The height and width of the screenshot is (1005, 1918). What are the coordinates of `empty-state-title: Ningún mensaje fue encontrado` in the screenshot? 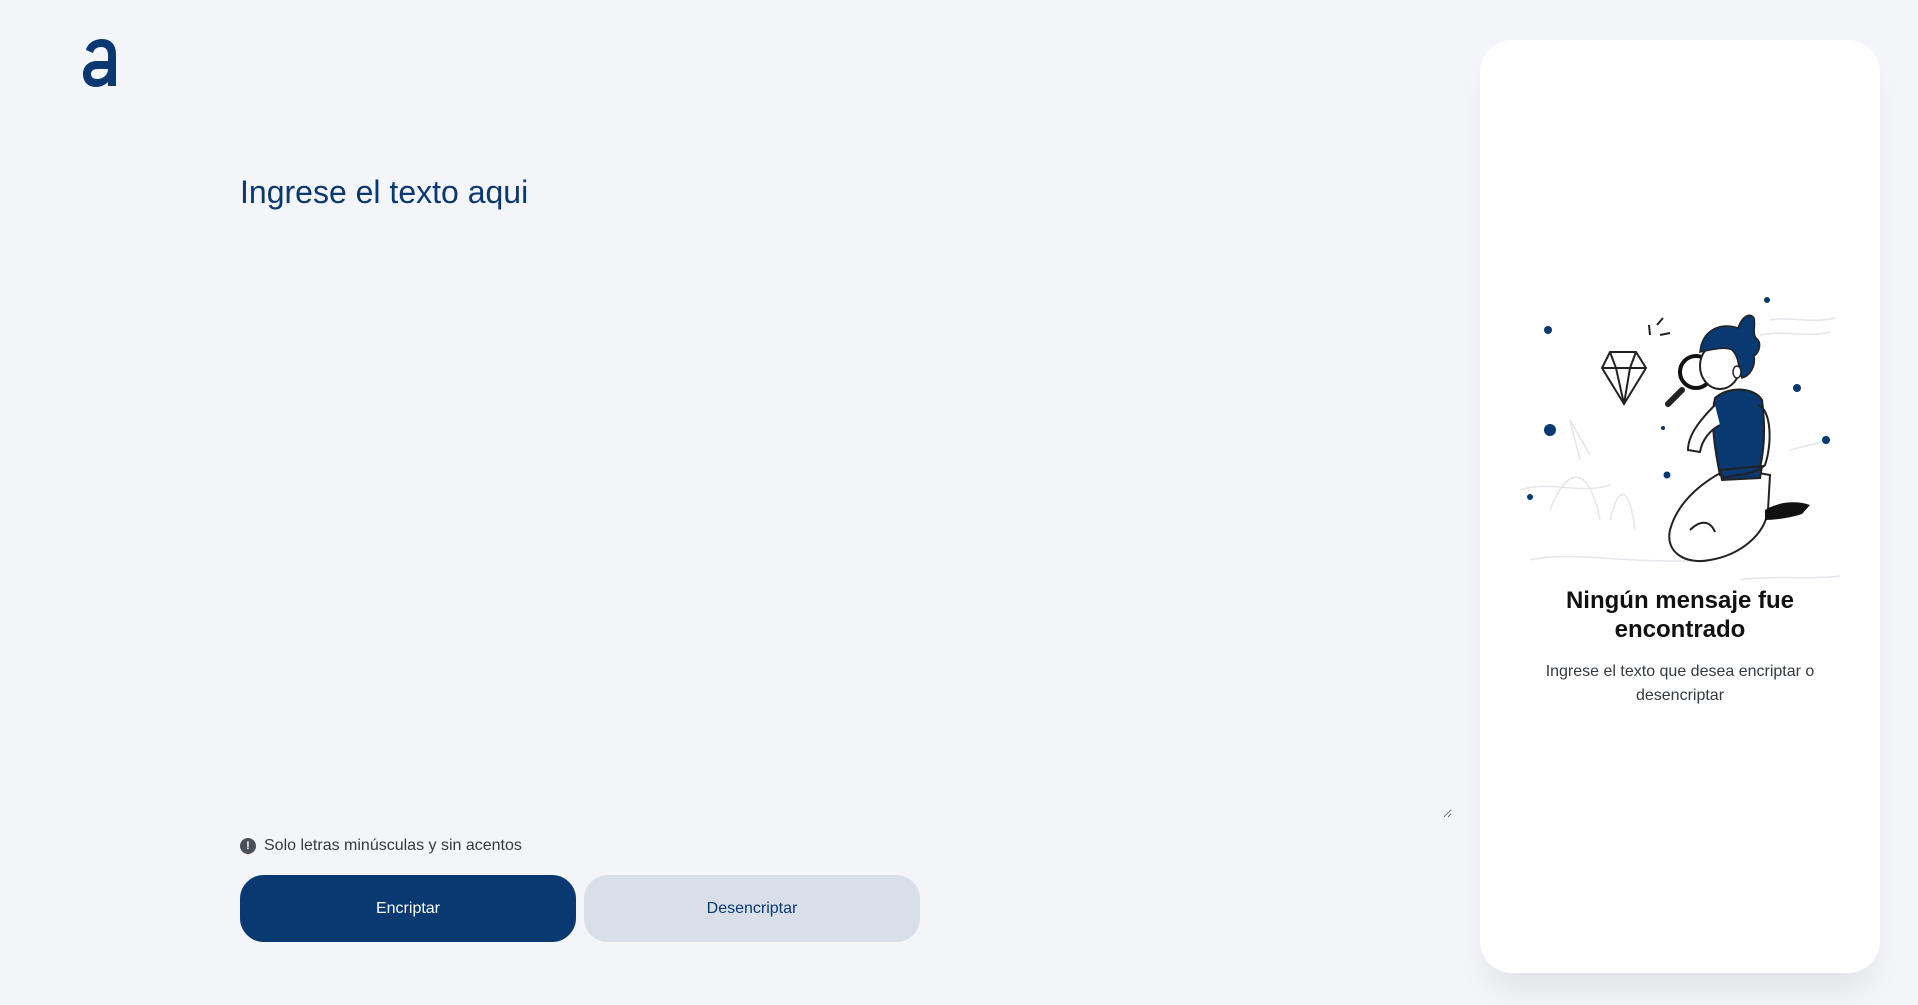 It's located at (1680, 615).